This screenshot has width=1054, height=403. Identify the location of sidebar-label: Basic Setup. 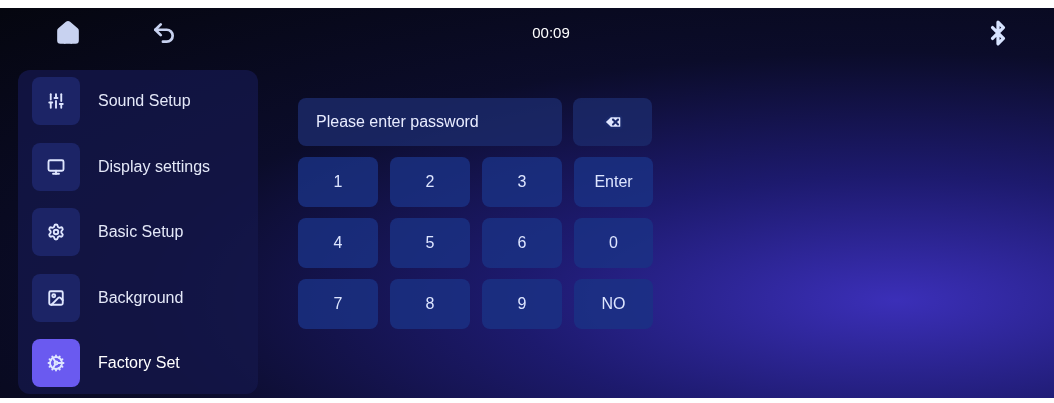
(141, 232).